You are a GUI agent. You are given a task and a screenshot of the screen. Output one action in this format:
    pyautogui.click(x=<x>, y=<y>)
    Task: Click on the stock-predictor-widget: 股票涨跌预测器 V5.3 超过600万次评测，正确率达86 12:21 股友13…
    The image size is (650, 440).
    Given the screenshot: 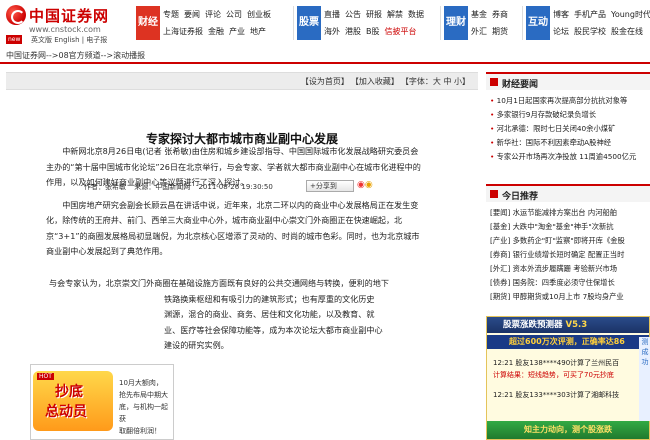 What is the action you would take?
    pyautogui.click(x=568, y=378)
    